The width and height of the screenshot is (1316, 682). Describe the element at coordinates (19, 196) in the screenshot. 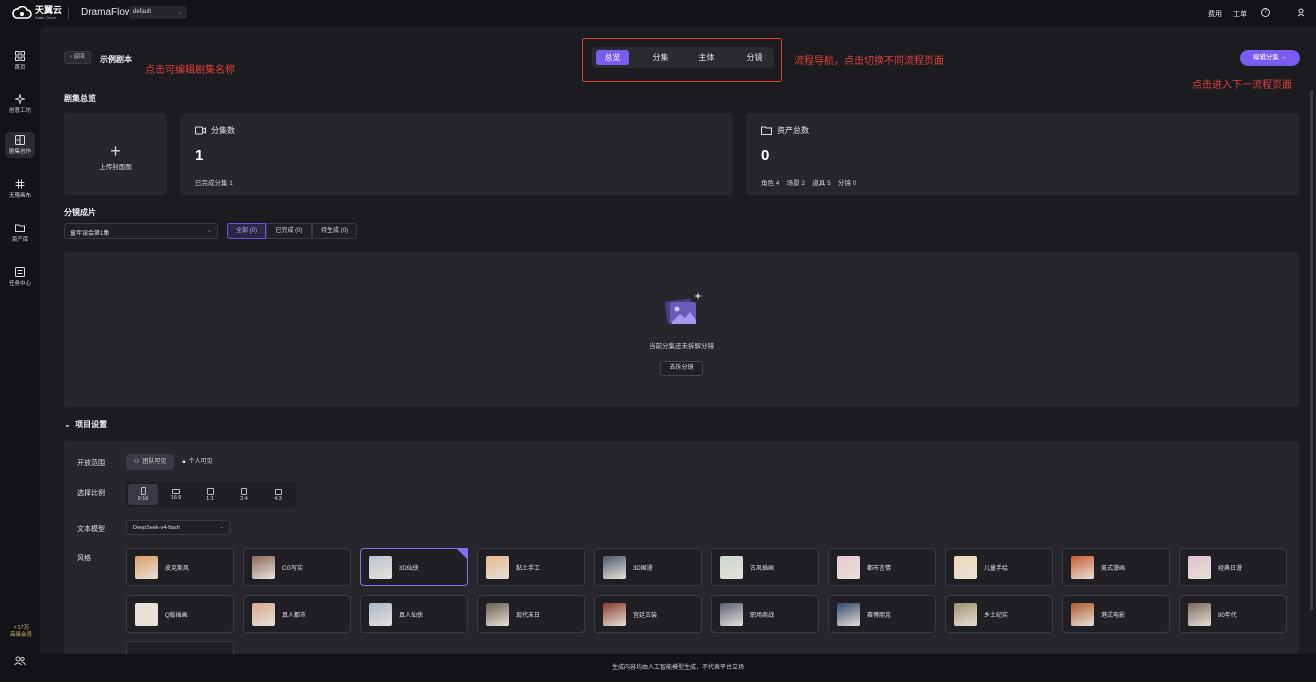

I see `sidebar-item-label: 无限画布` at that location.